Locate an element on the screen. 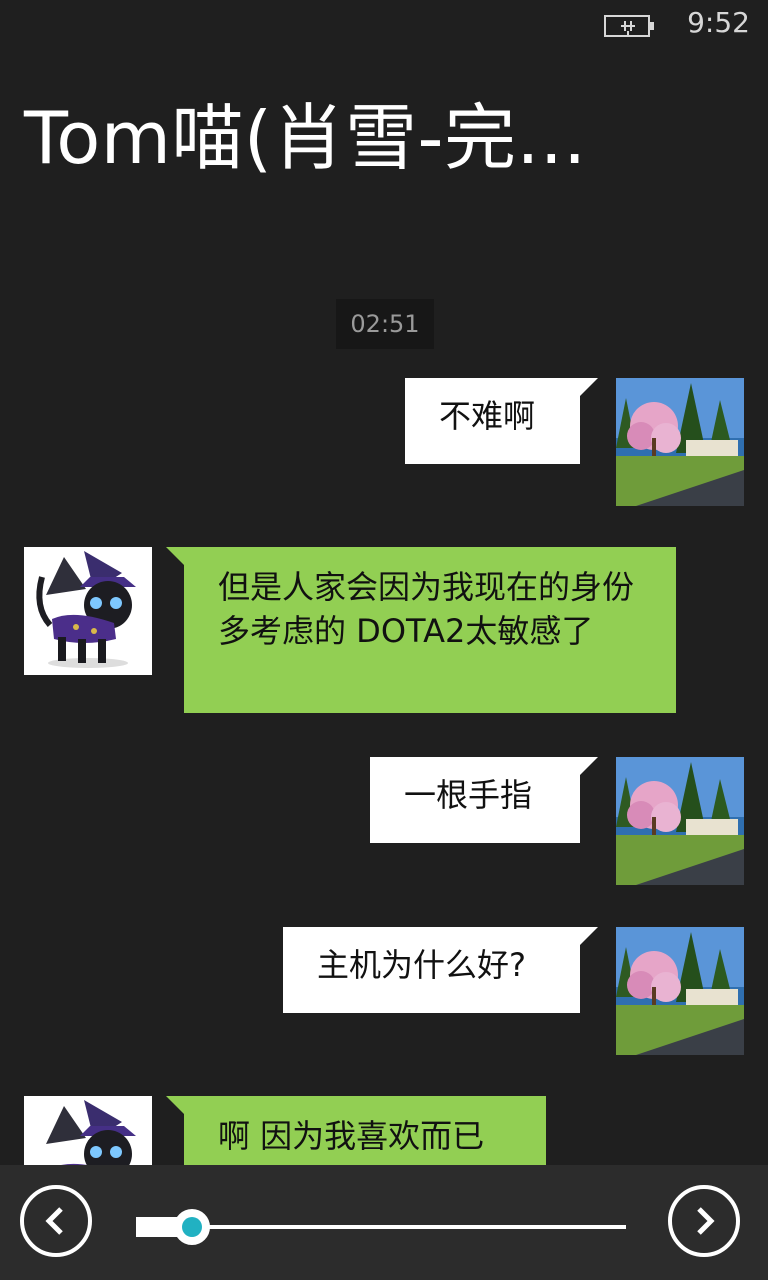 The image size is (768, 1280). next-button is located at coordinates (704, 1221).